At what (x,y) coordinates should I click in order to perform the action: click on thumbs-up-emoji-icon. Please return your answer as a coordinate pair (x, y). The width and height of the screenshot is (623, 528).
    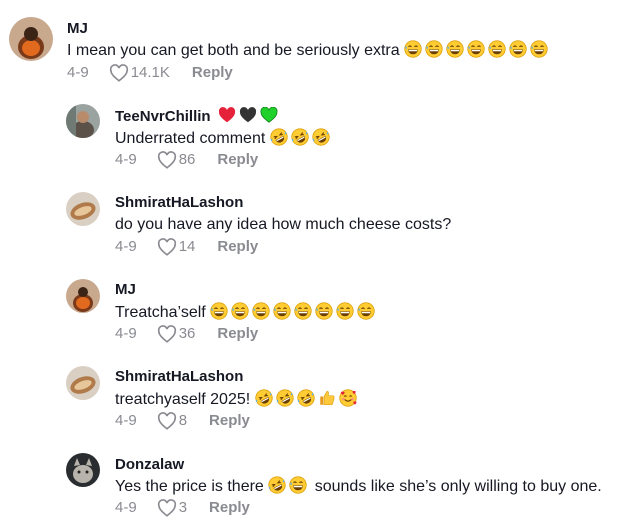
    Looking at the image, I should click on (327, 398).